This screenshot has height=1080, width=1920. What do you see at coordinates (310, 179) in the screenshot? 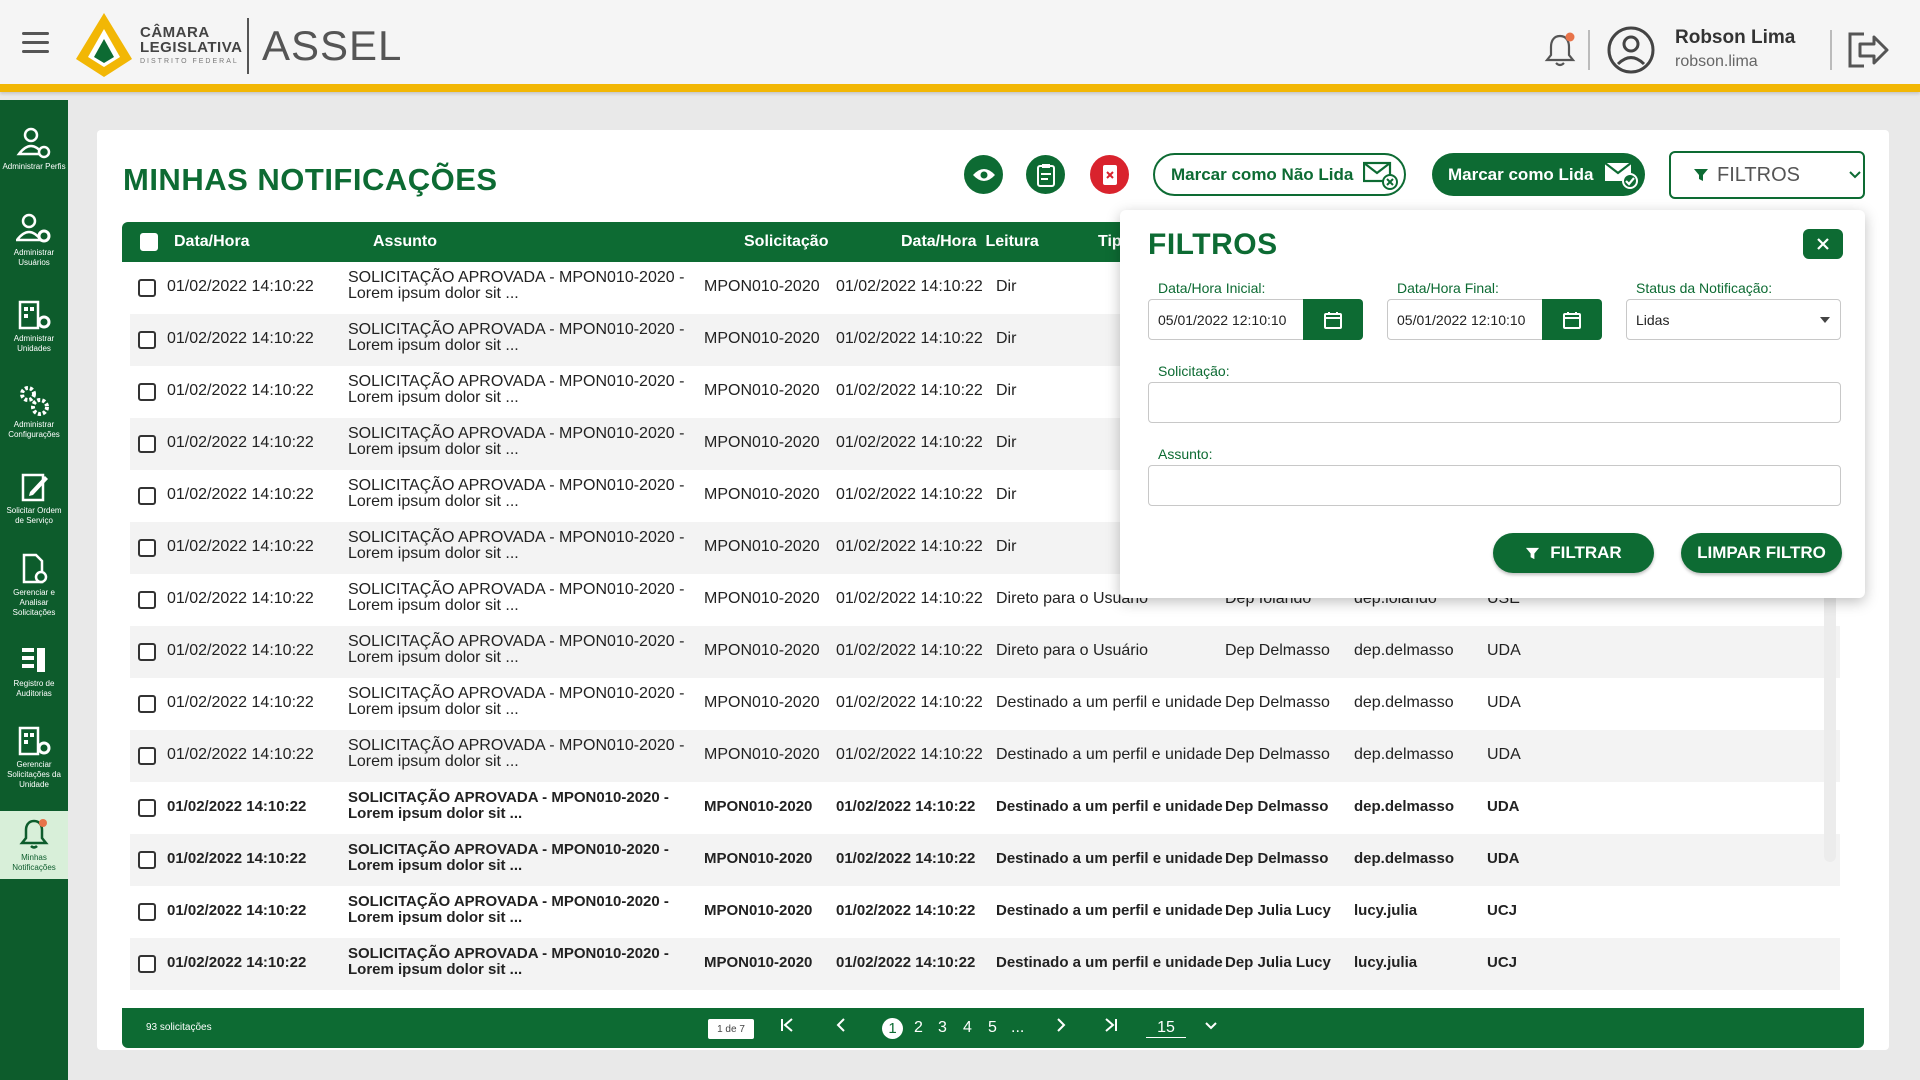
I see `page-title: MINHAS NOTIFICAÇÕES` at bounding box center [310, 179].